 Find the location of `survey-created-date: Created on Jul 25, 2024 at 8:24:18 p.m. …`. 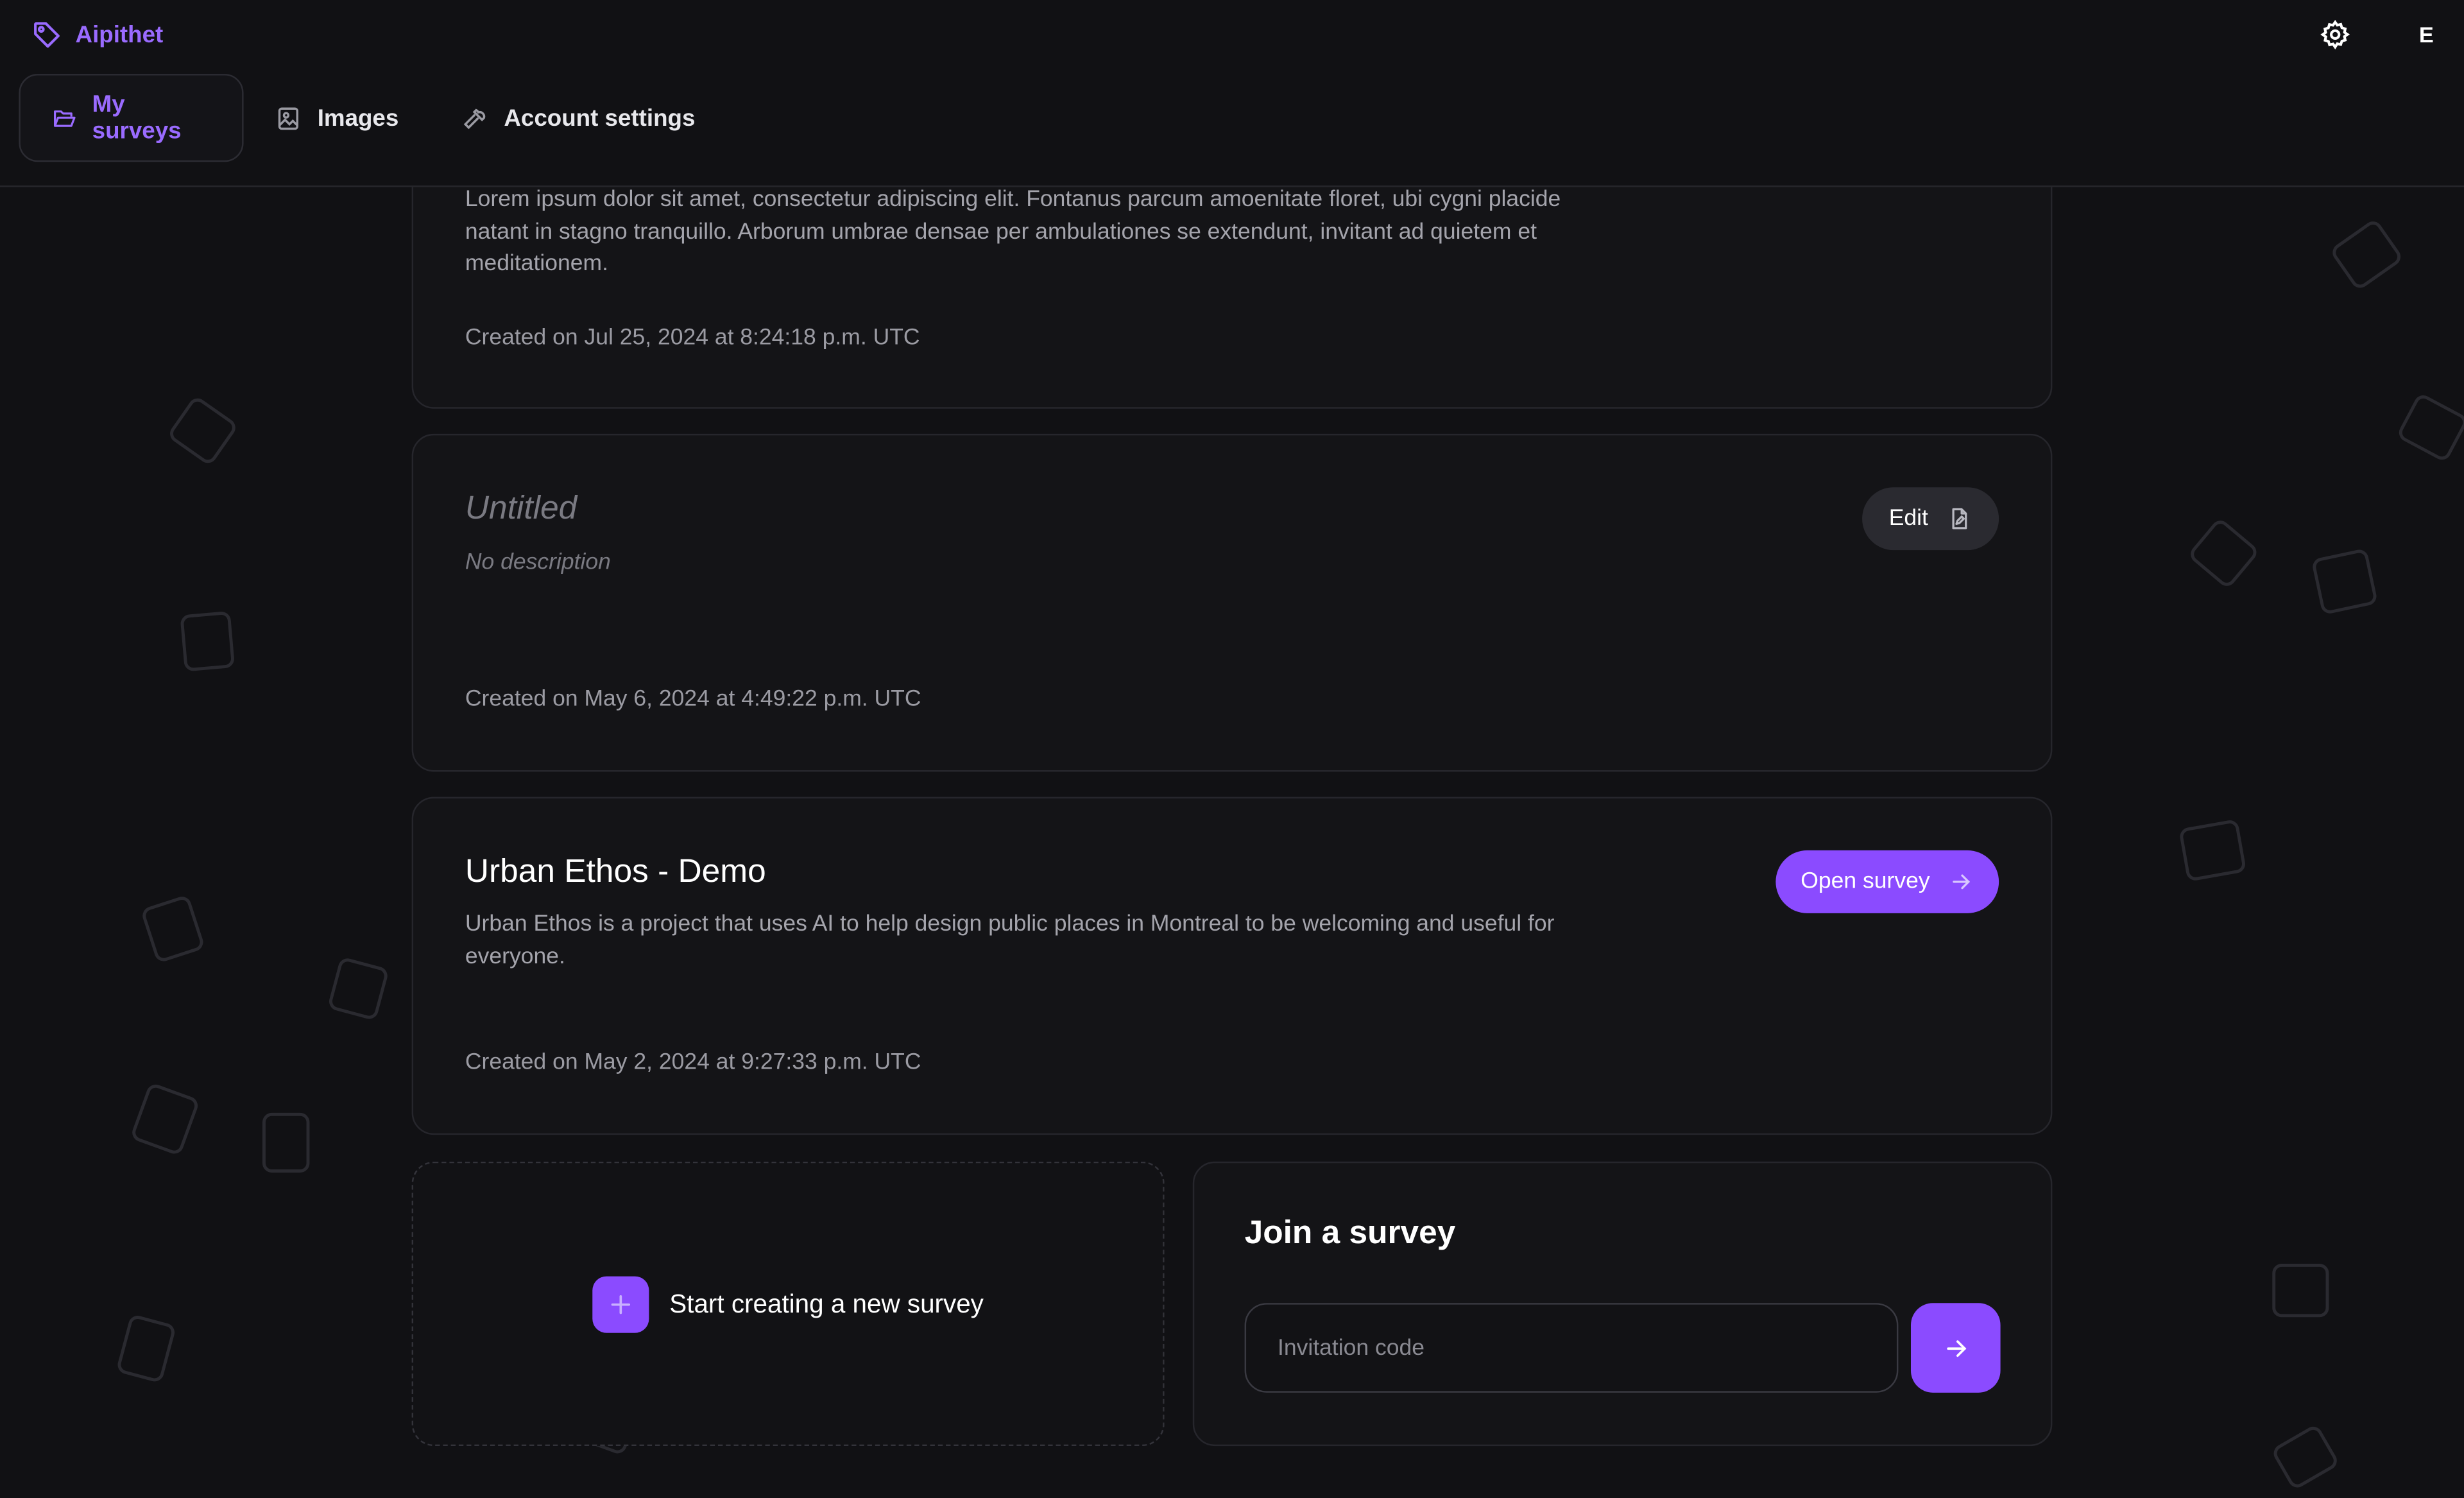

survey-created-date: Created on Jul 25, 2024 at 8:24:18 p.m. … is located at coordinates (693, 338).